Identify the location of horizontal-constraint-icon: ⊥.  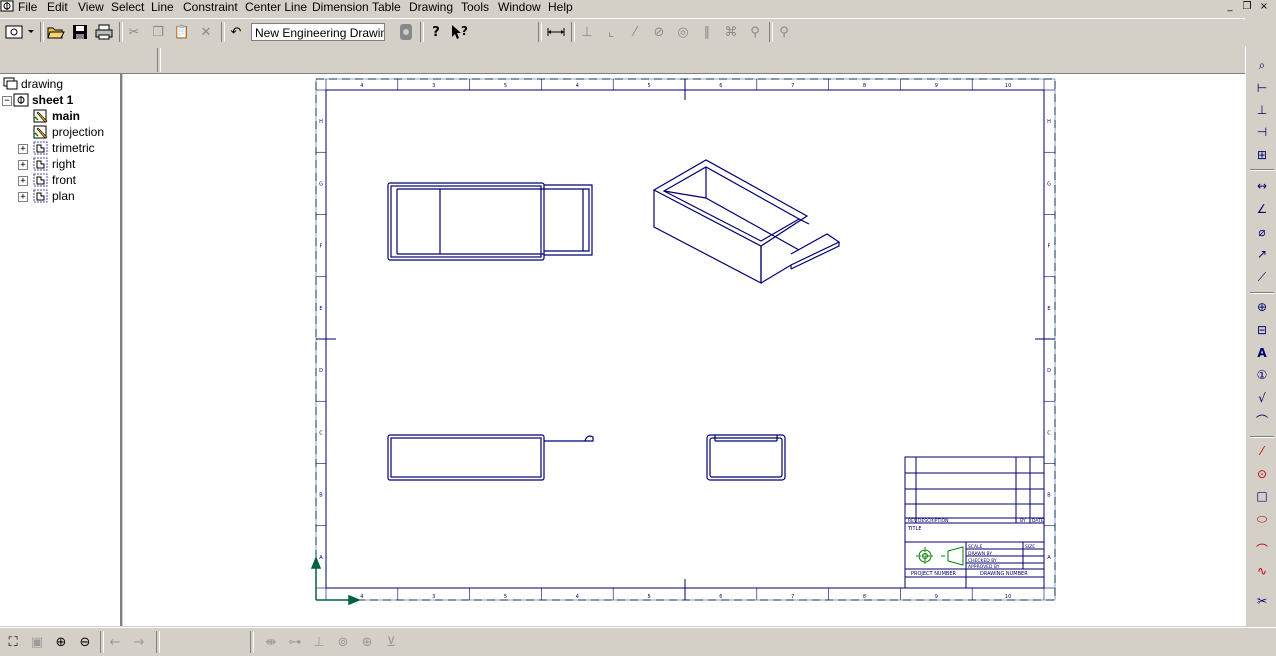
(587, 32).